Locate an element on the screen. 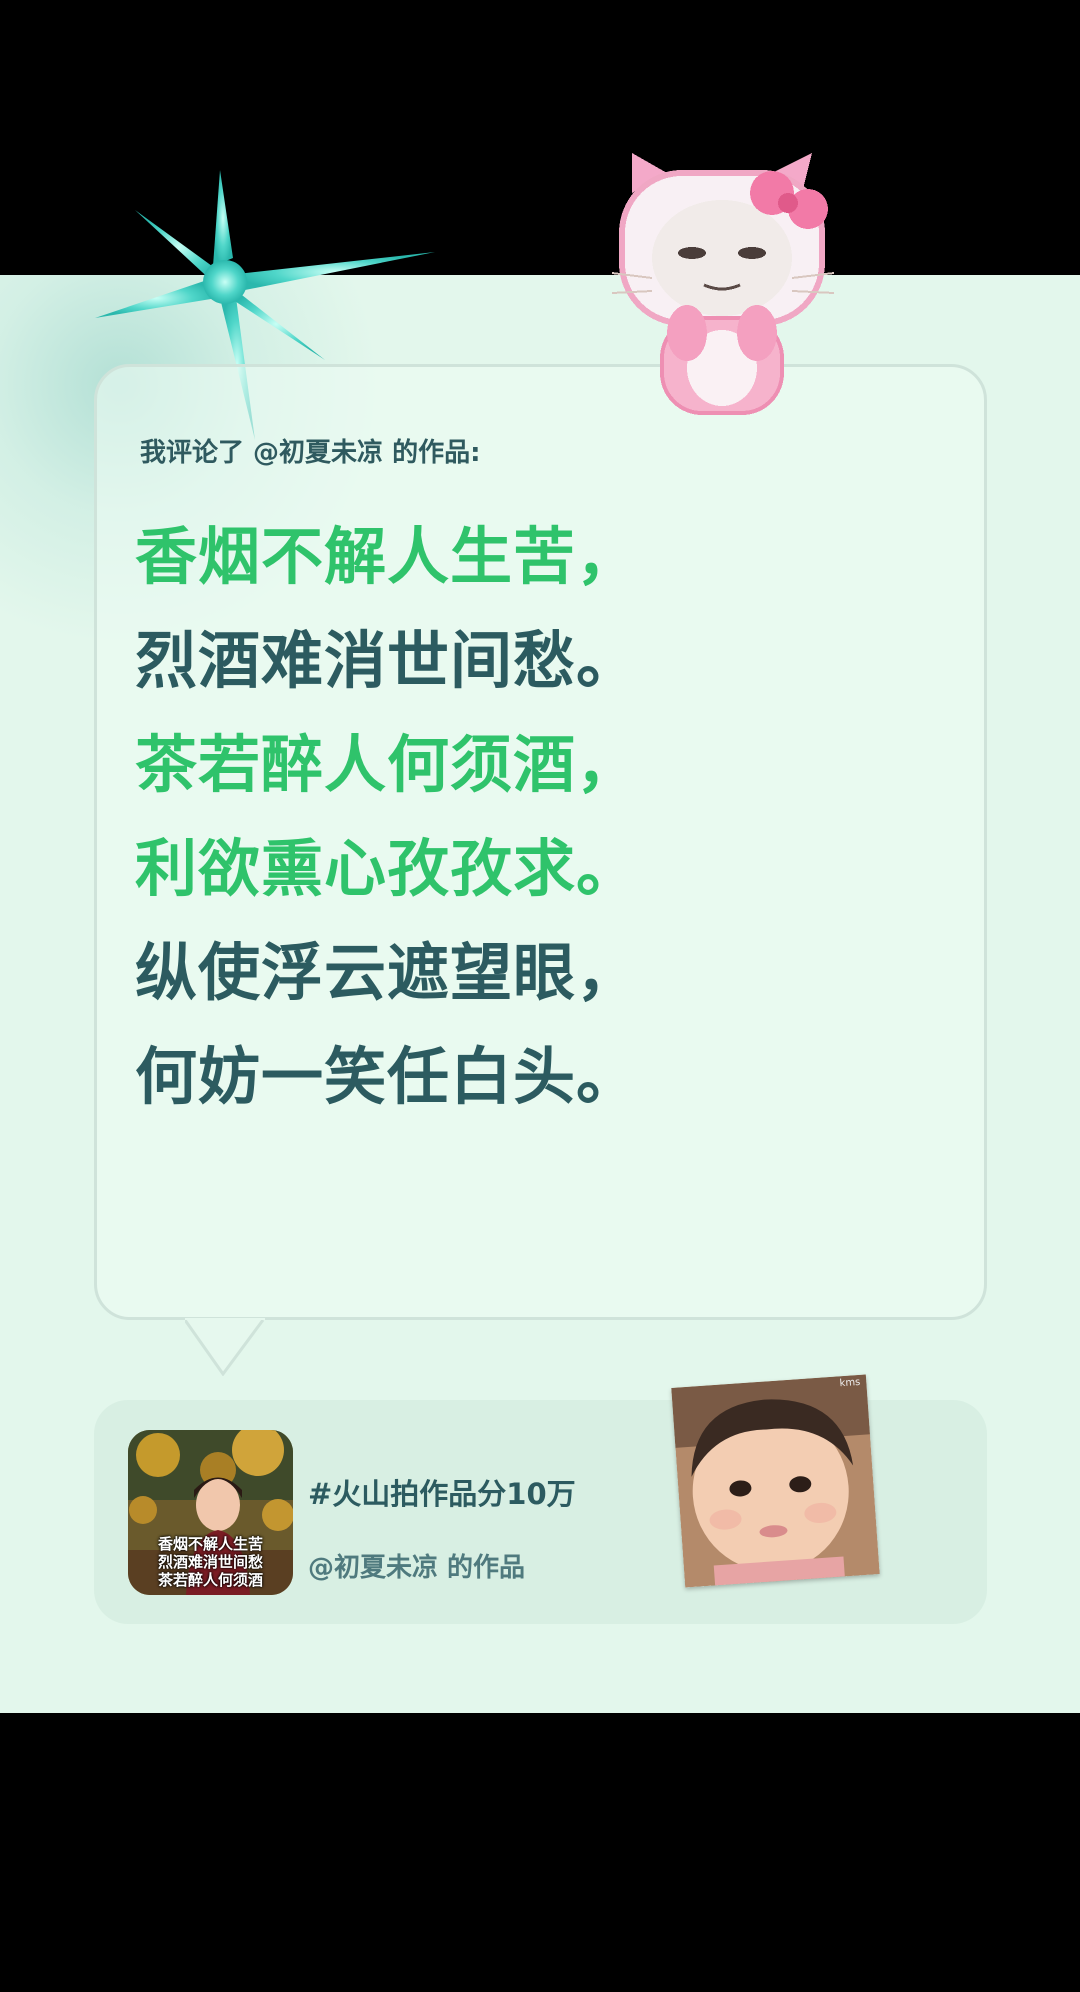 This screenshot has width=1080, height=1992. thumbnail-caption-2: 烈酒难消世间愁 is located at coordinates (210, 1562).